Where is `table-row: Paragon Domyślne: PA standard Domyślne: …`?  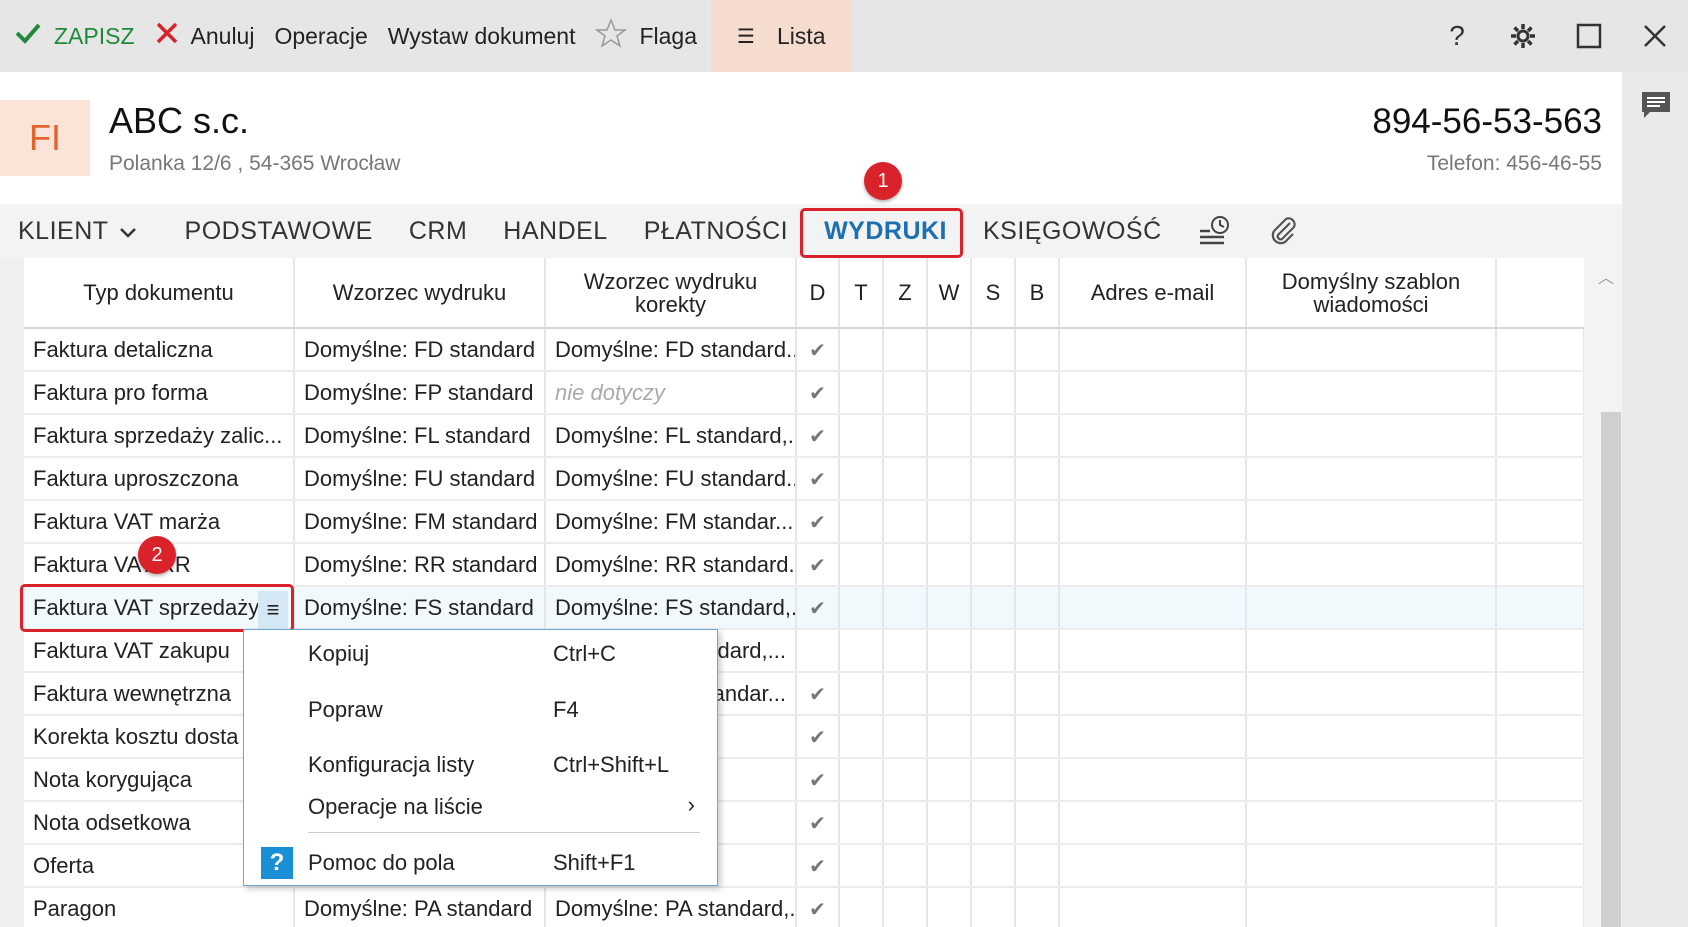
table-row: Paragon Domyślne: PA standard Domyślne: … is located at coordinates (804, 907).